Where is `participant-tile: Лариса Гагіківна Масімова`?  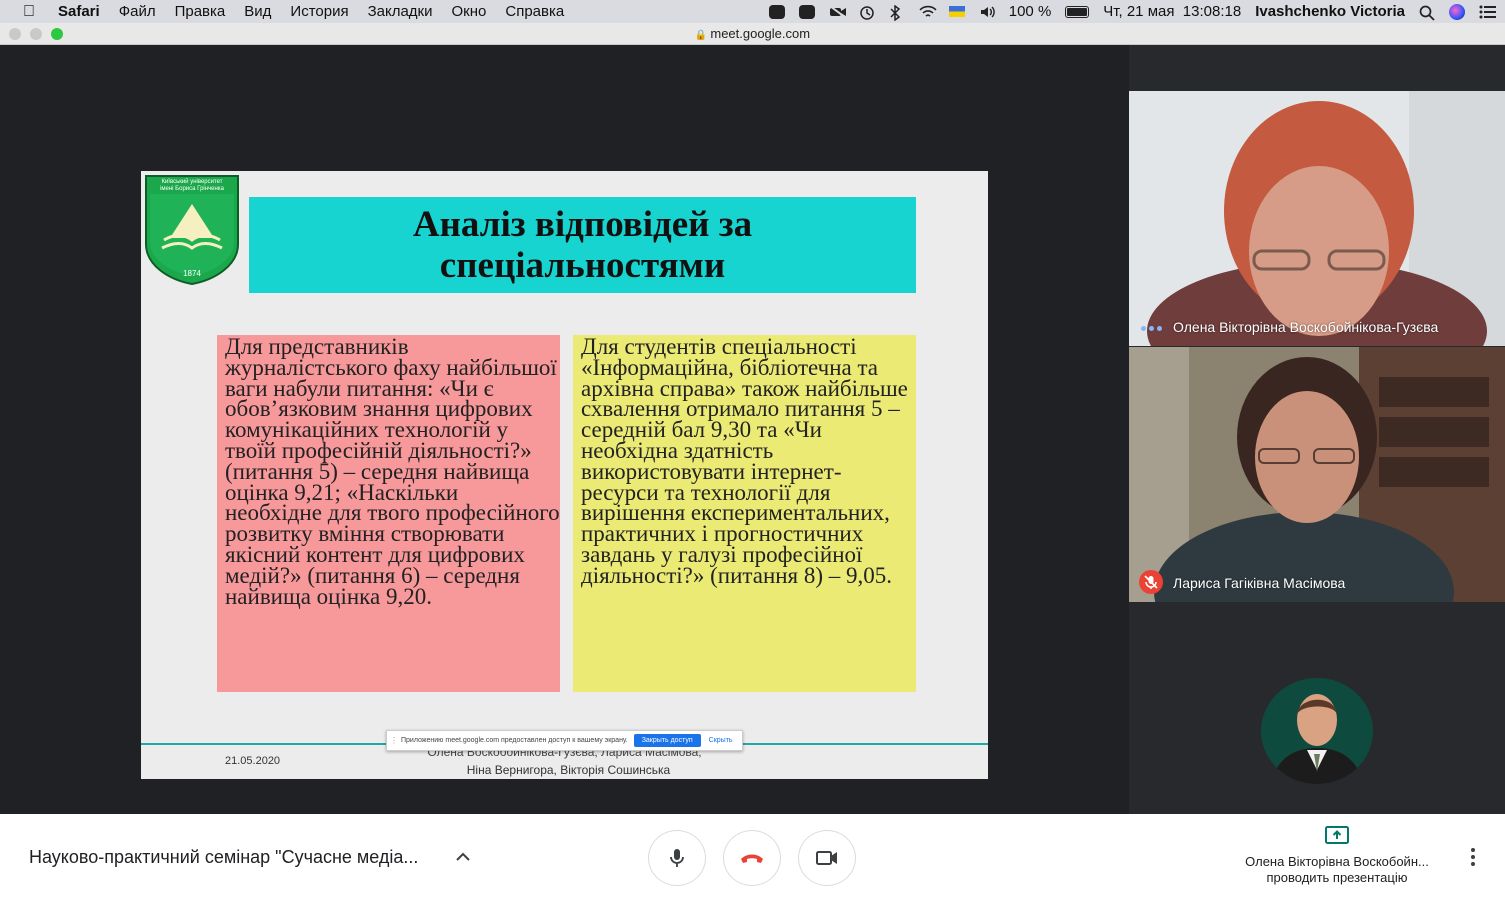 participant-tile: Лариса Гагіківна Масімова is located at coordinates (1317, 474).